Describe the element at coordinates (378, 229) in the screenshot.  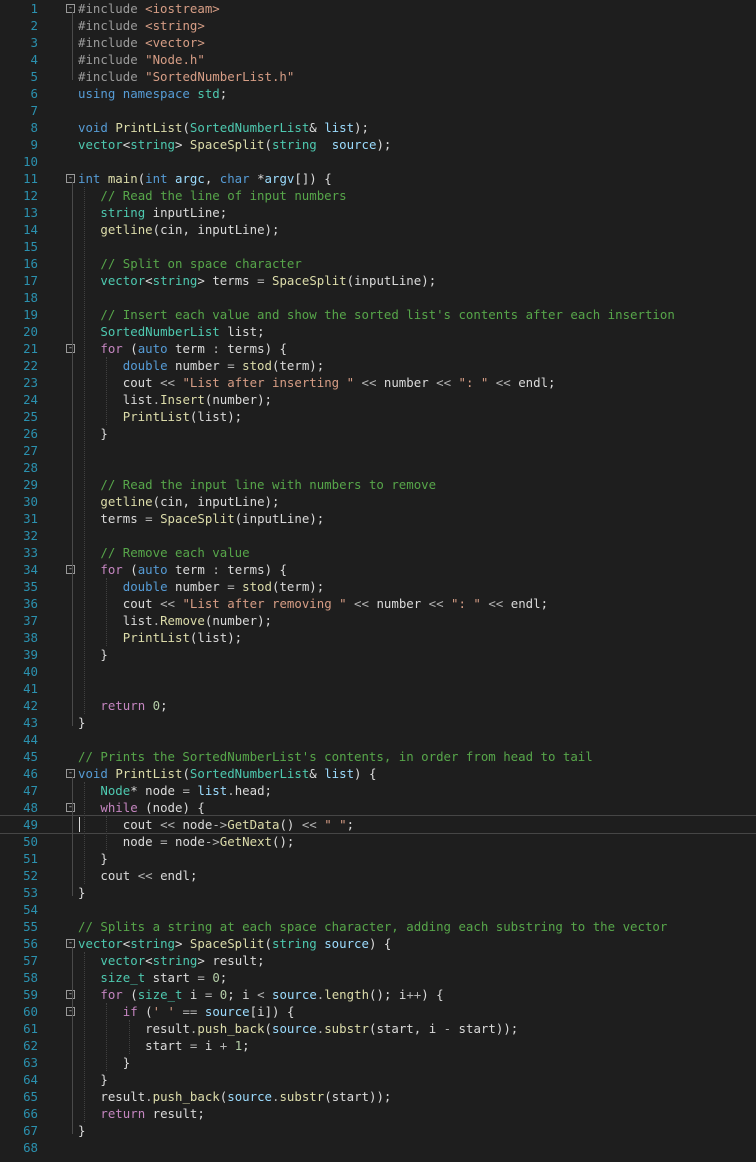
I see `code-line: 14 getline(cin, inputLine);` at that location.